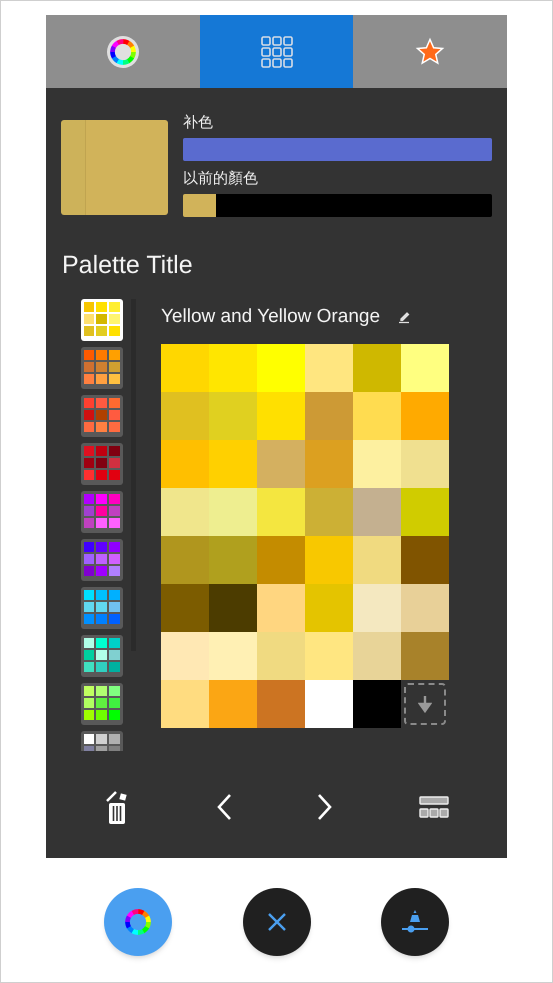 This screenshot has height=983, width=553. What do you see at coordinates (221, 179) in the screenshot?
I see `previous-colors-label: 以前的顏色` at bounding box center [221, 179].